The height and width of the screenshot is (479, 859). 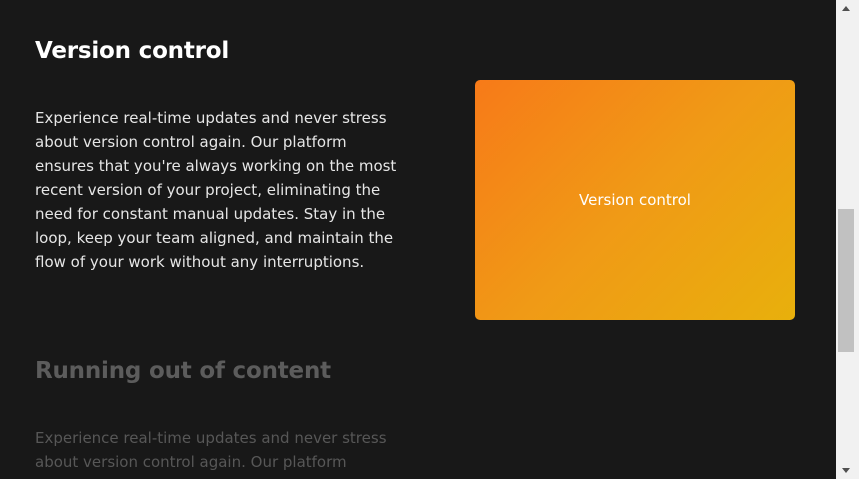 What do you see at coordinates (132, 51) in the screenshot?
I see `section-title: Version control` at bounding box center [132, 51].